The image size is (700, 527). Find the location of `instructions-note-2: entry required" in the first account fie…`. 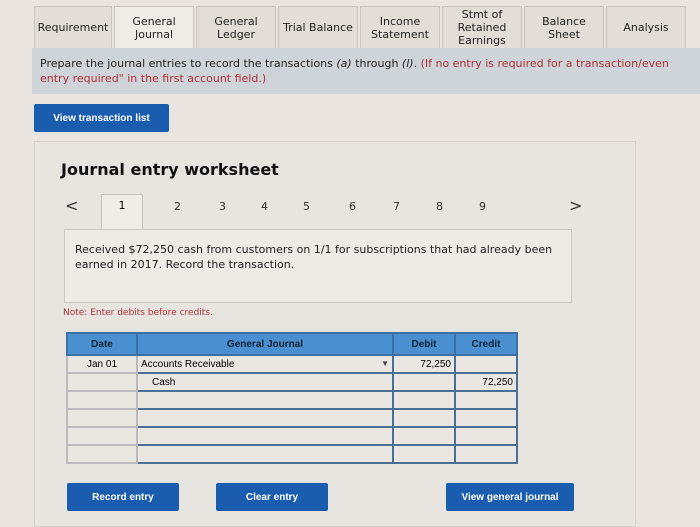

instructions-note-2: entry required" in the first account fie… is located at coordinates (153, 78).